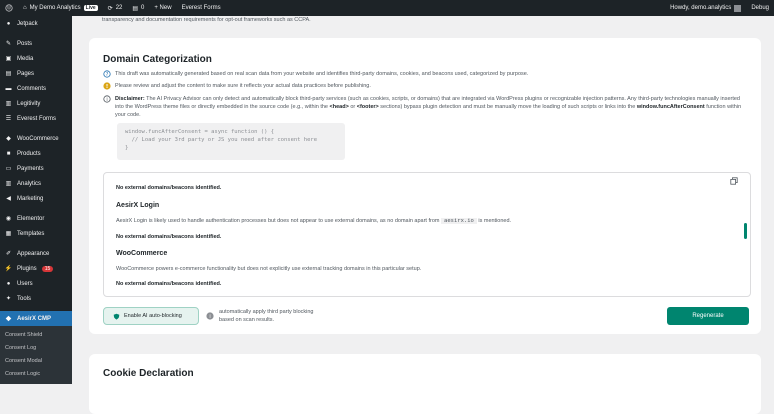 This screenshot has width=774, height=414. I want to click on sidebar-item-label: Tools, so click(24, 298).